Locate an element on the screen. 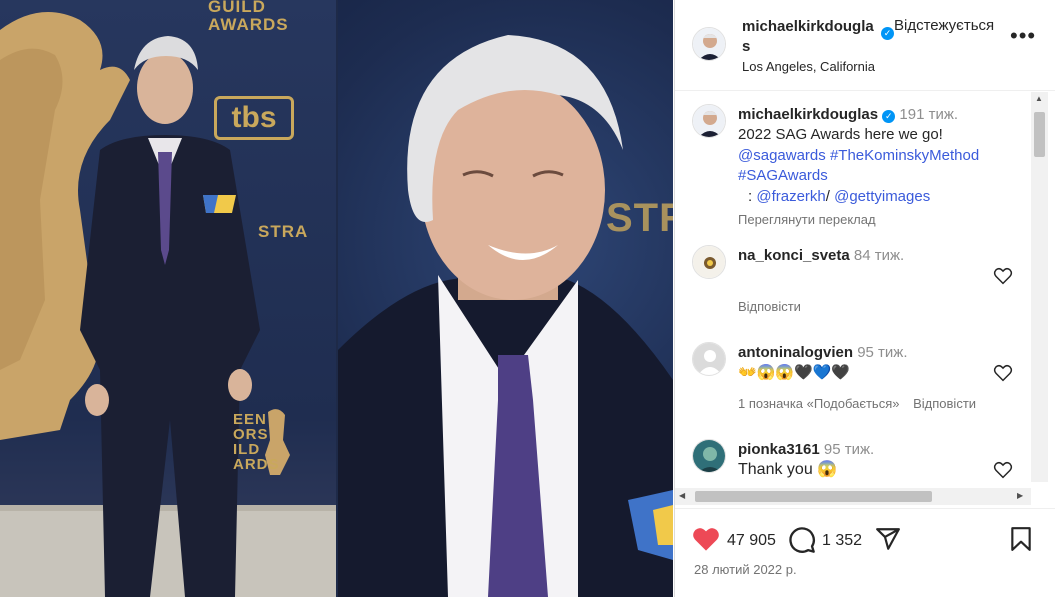 The height and width of the screenshot is (597, 1055). caption-hashtag-kominsky: #TheKominskyMethod is located at coordinates (904, 155).